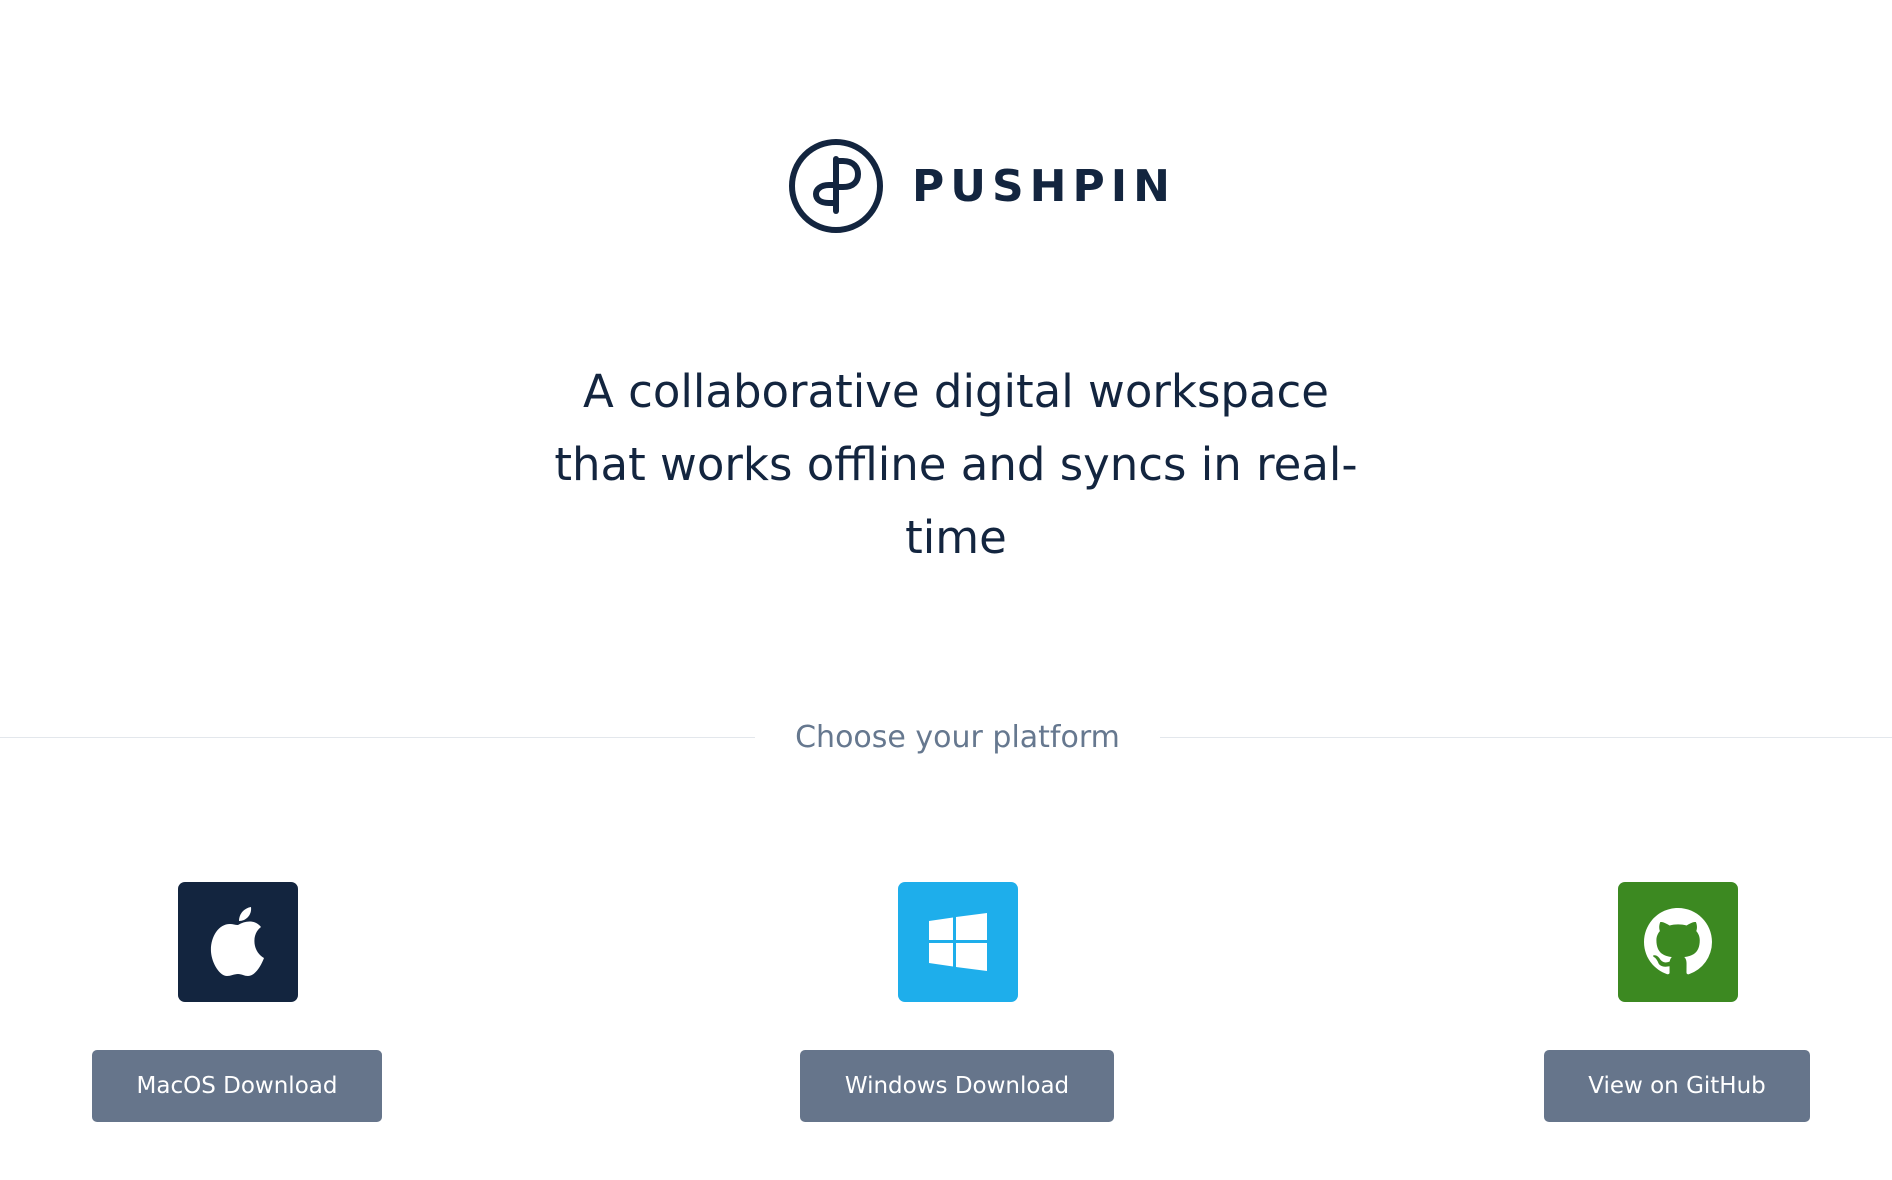 This screenshot has height=1180, width=1892. I want to click on windows-icon, so click(958, 942).